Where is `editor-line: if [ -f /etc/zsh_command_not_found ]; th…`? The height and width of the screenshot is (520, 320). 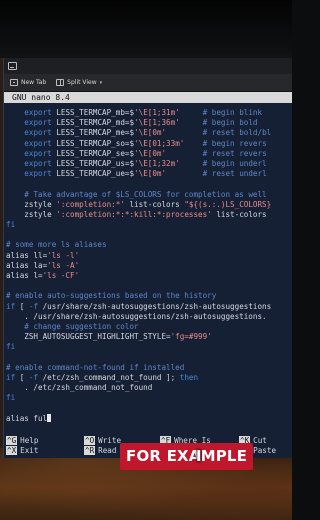 editor-line: if [ -f /etc/zsh_command_not_found ]; th… is located at coordinates (149, 378).